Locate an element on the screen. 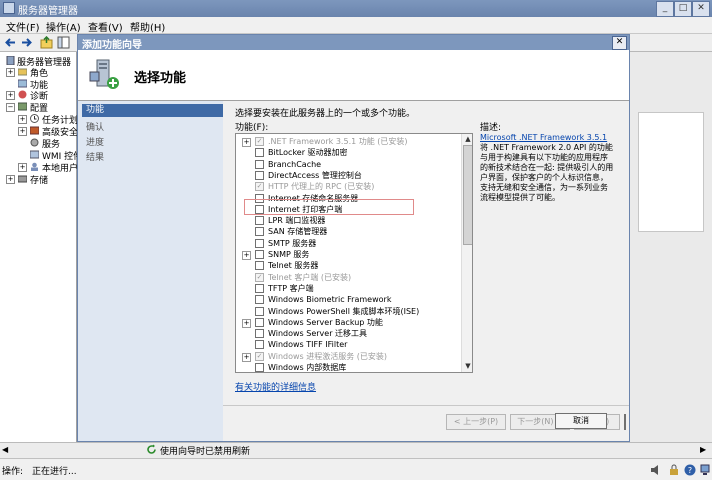 This screenshot has height=480, width=712. show-hide-tree-icon is located at coordinates (63, 42).